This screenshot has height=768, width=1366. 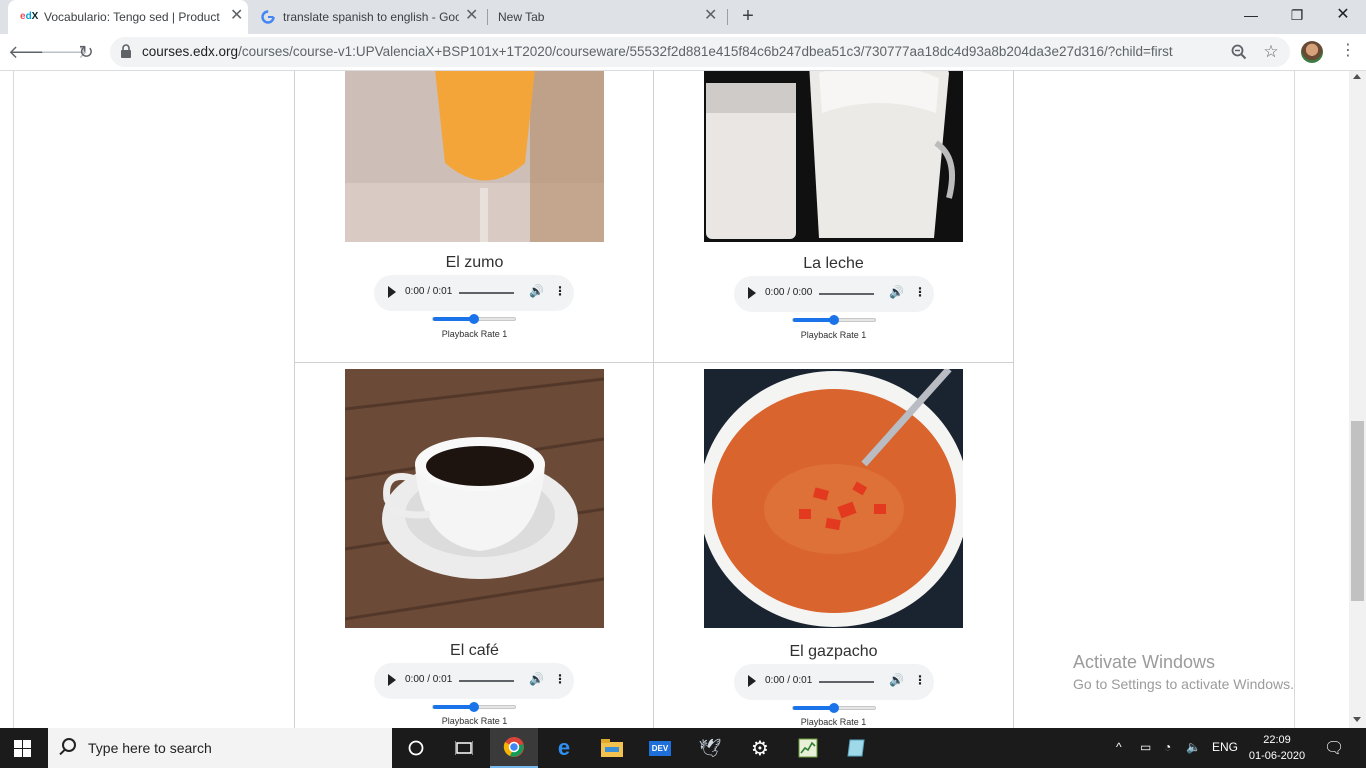 What do you see at coordinates (474, 262) in the screenshot?
I see `item-caption: El zumo` at bounding box center [474, 262].